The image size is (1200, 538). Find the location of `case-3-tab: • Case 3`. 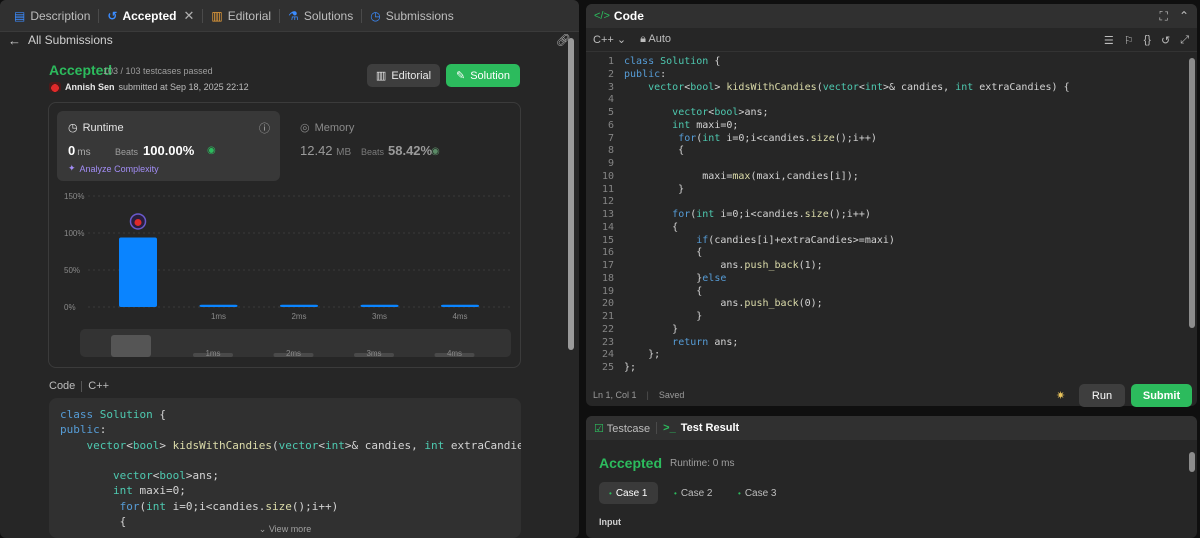

case-3-tab: • Case 3 is located at coordinates (757, 493).